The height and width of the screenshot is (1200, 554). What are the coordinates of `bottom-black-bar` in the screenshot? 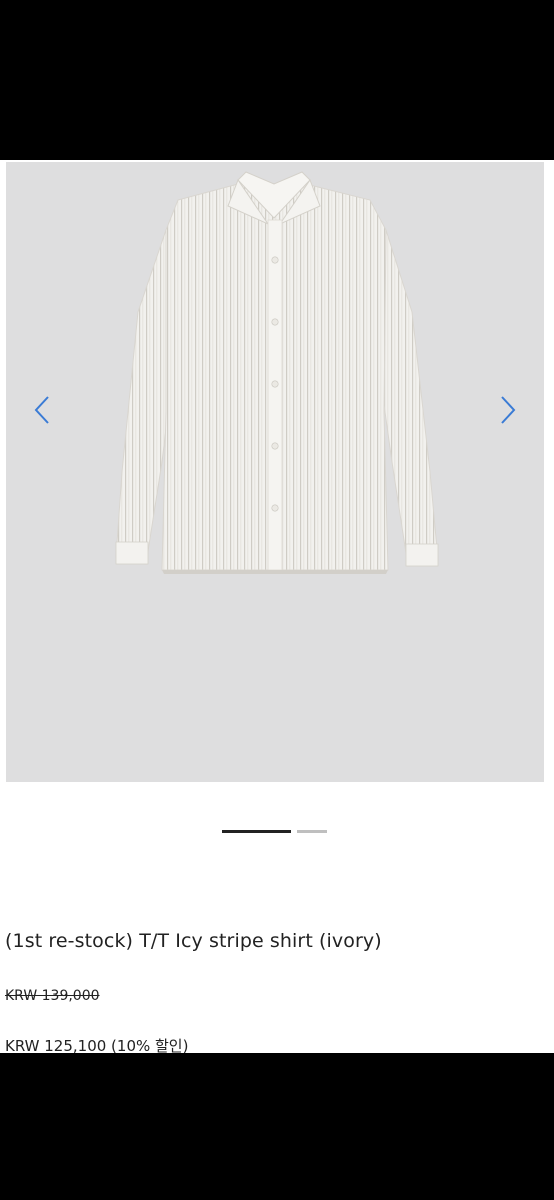 It's located at (277, 1126).